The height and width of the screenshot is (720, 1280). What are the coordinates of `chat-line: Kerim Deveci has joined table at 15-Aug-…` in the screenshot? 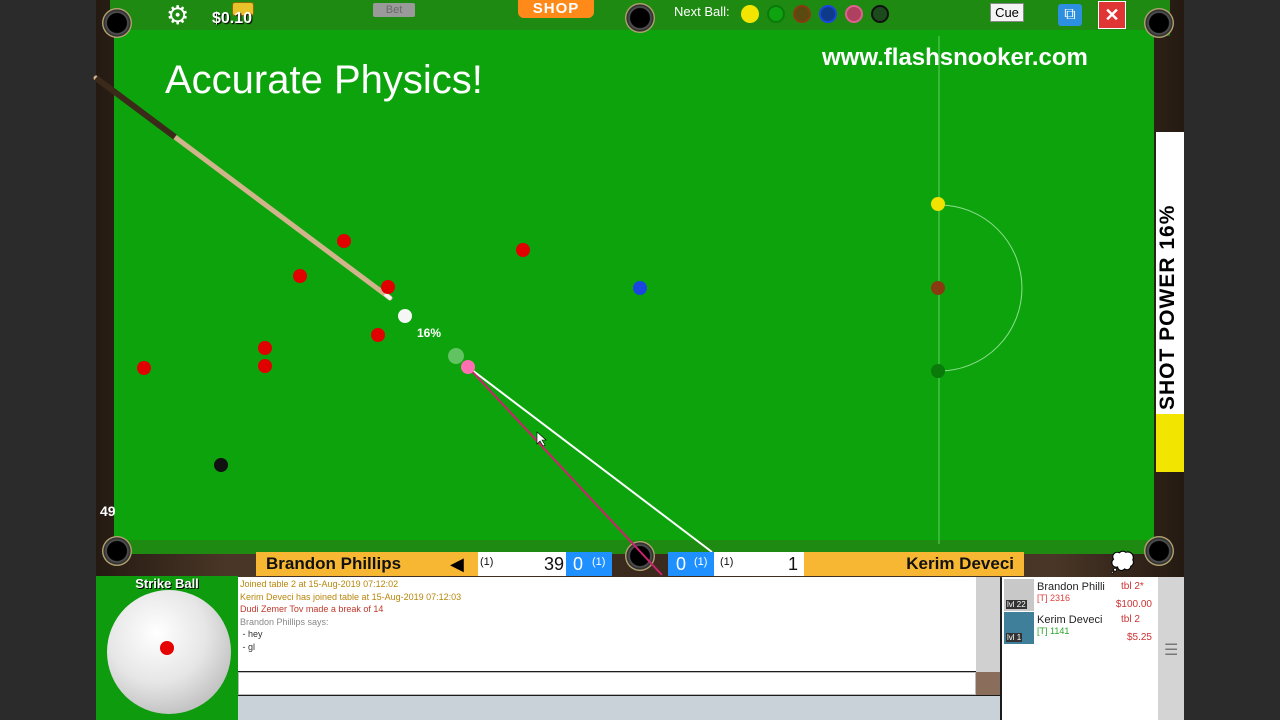 It's located at (351, 596).